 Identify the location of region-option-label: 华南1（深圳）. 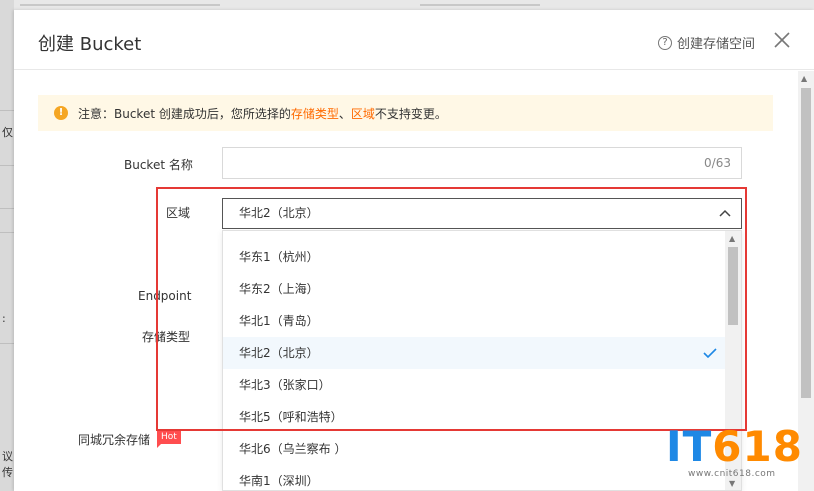
(279, 481).